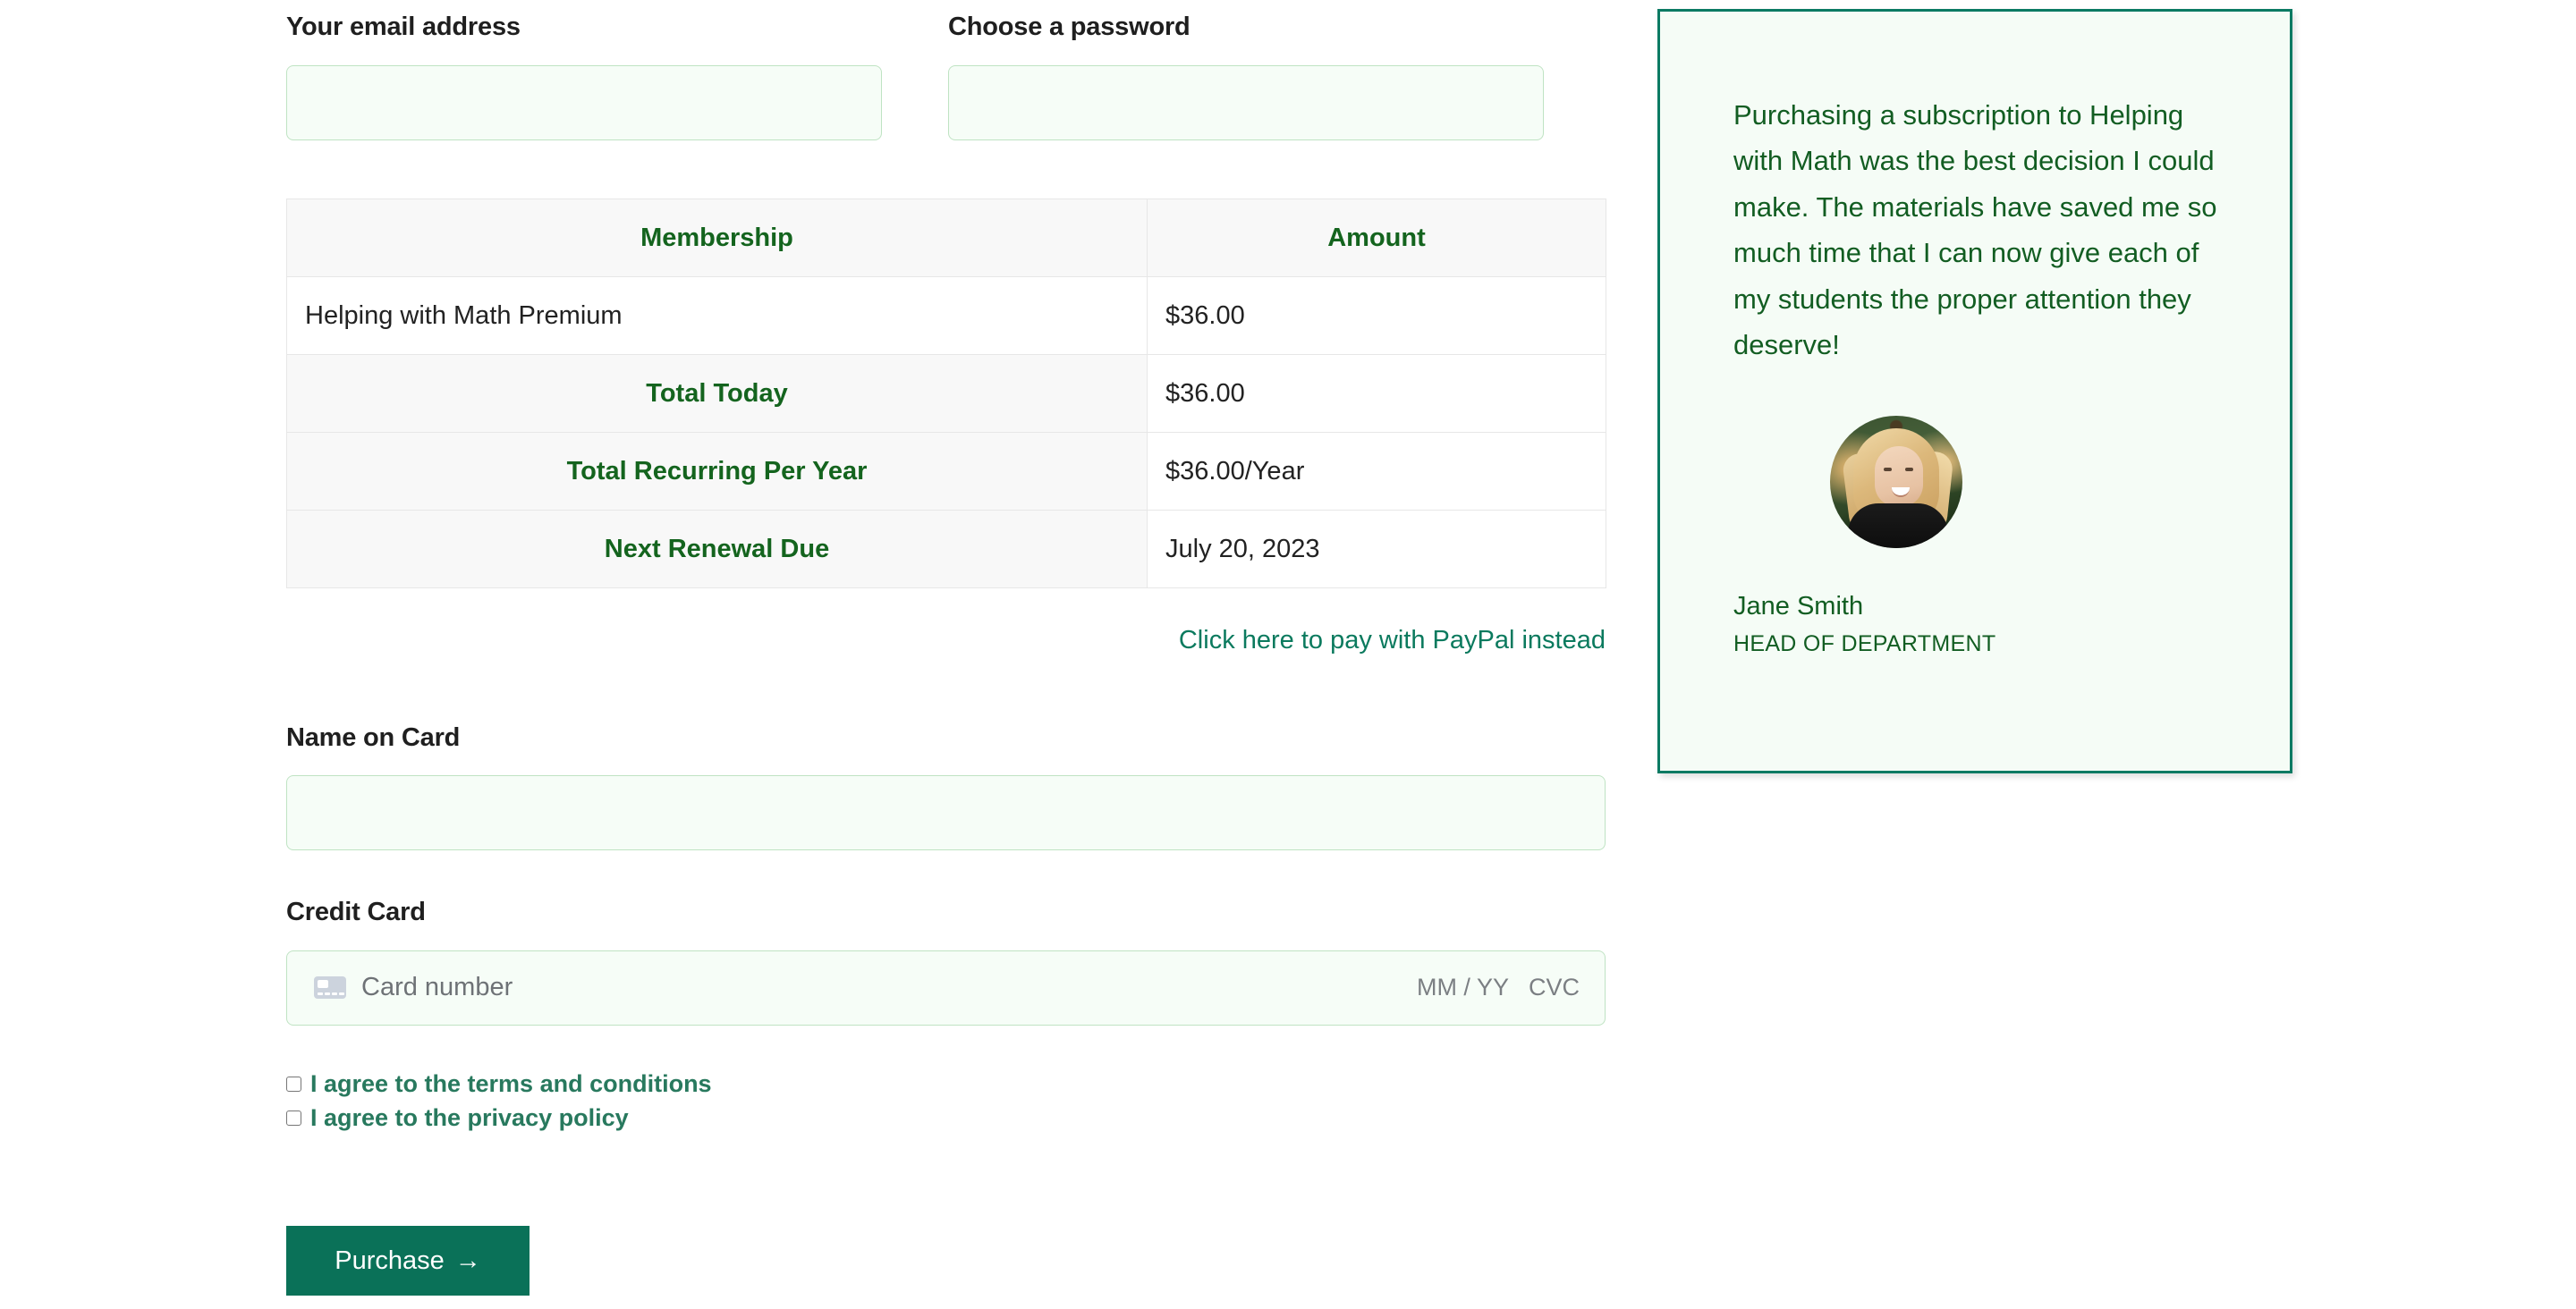 The width and height of the screenshot is (2576, 1309). I want to click on header-membership: Membership, so click(717, 237).